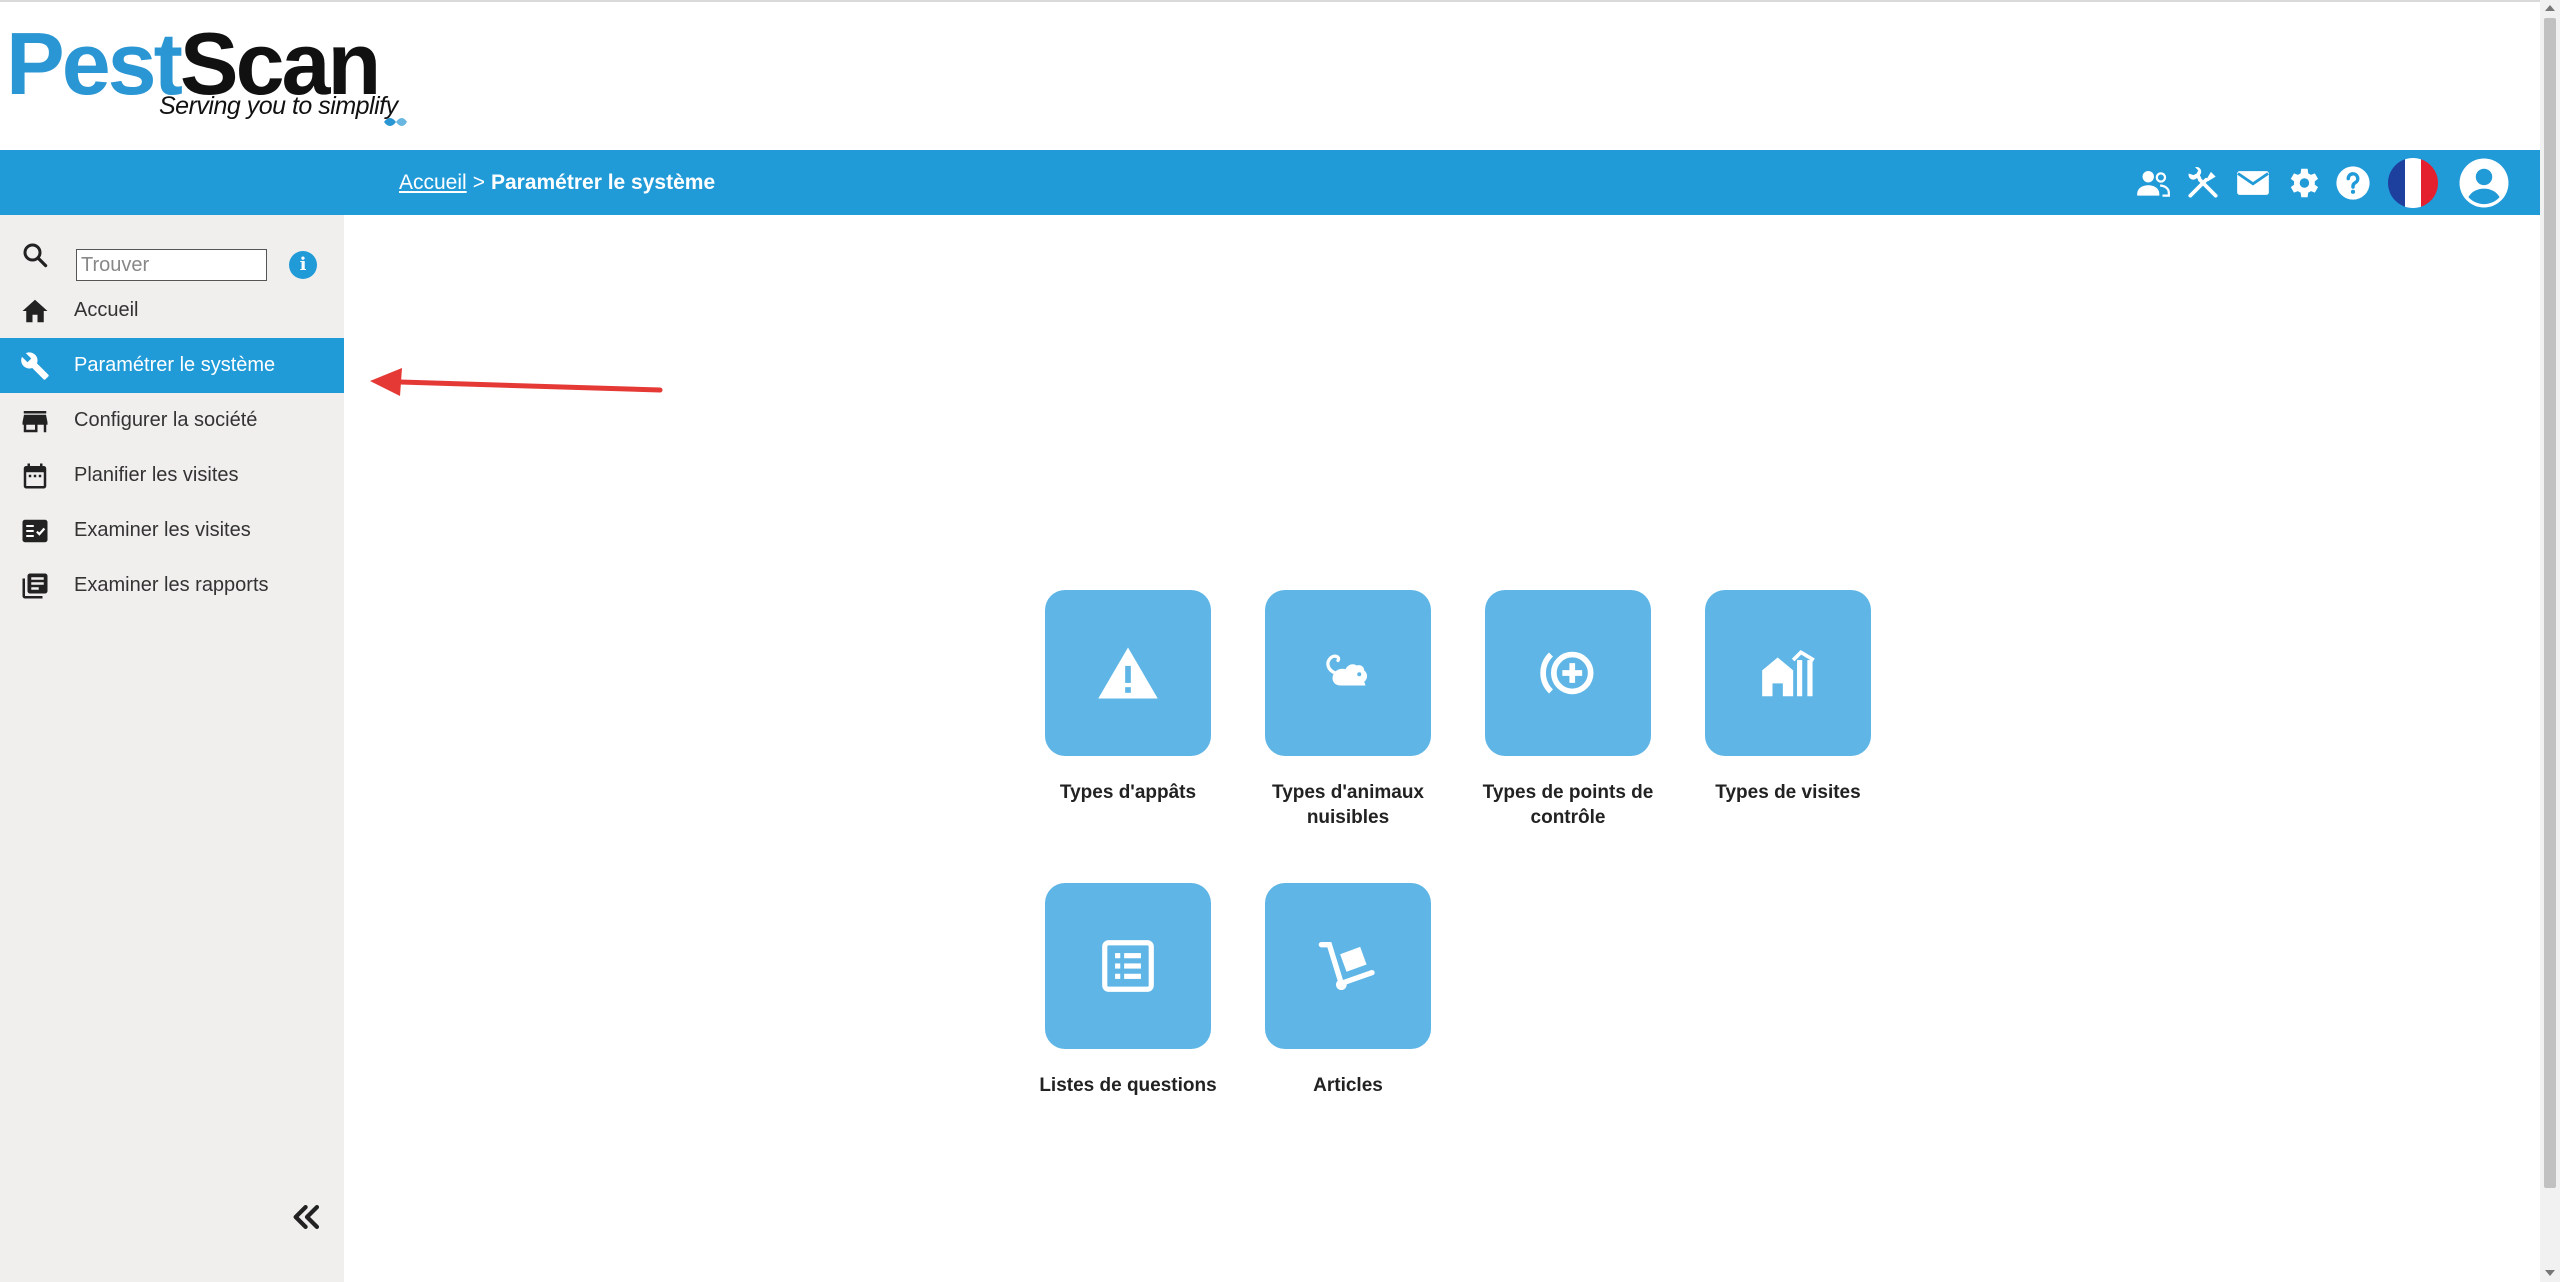  I want to click on logo-tagline: Serving you to simplify, so click(278, 106).